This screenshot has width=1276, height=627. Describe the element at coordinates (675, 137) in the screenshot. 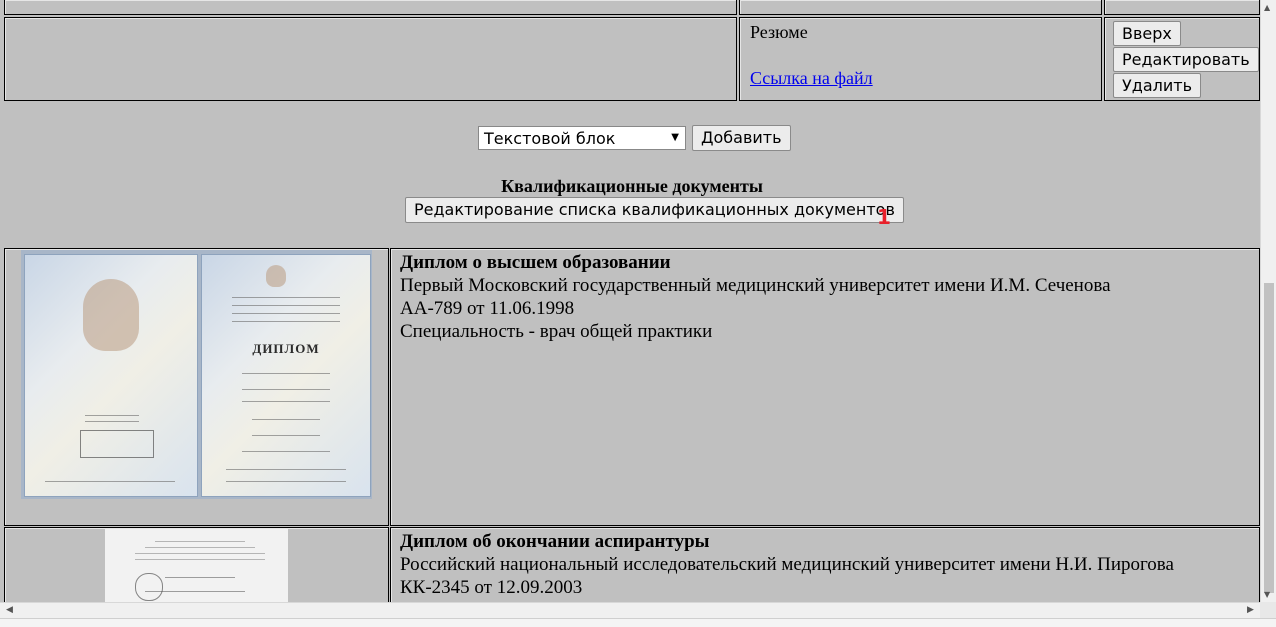

I see `dropdown-arrow-icon: ▼` at that location.